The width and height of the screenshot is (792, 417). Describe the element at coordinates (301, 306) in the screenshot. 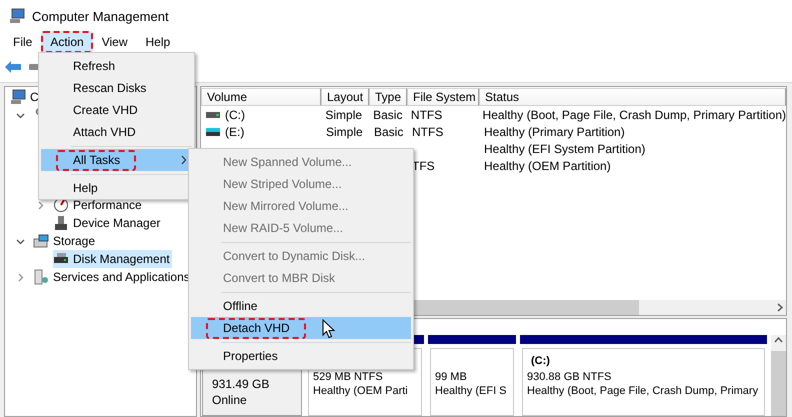

I see `menu-item: Offline` at that location.